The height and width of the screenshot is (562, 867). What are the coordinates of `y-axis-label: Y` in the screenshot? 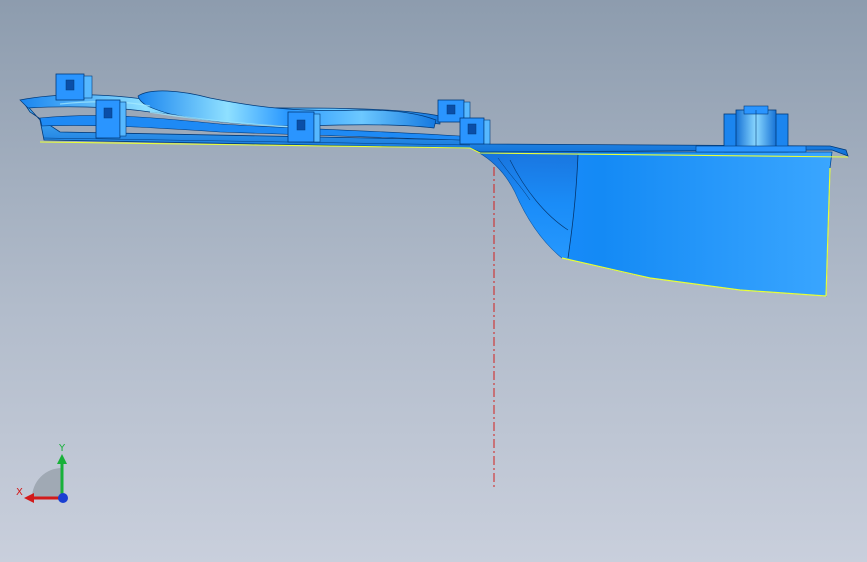 It's located at (62, 448).